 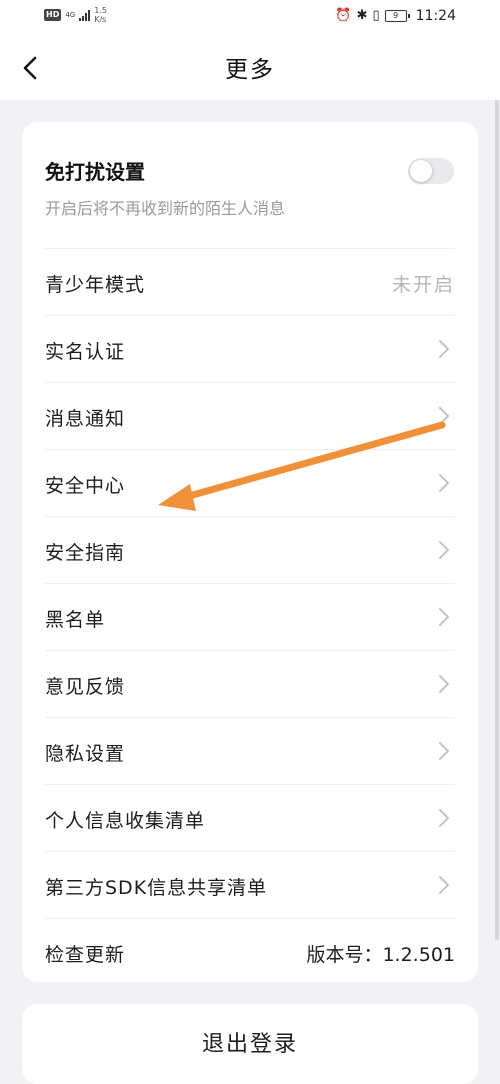 I want to click on speed-value: 1.5, so click(x=100, y=10).